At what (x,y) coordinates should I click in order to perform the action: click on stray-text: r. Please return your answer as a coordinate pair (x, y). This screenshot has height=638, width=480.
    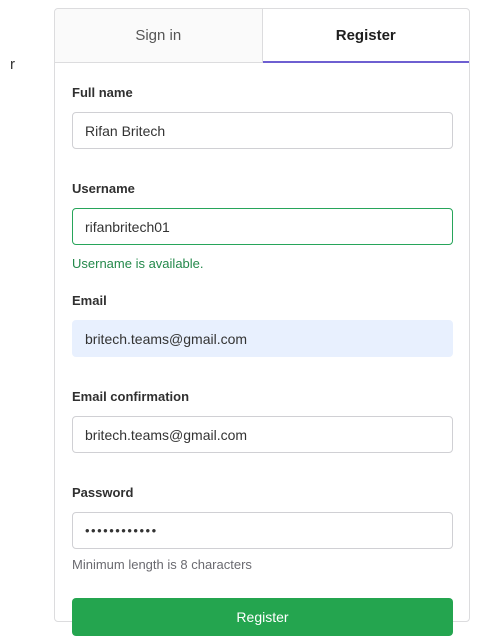
    Looking at the image, I should click on (12, 64).